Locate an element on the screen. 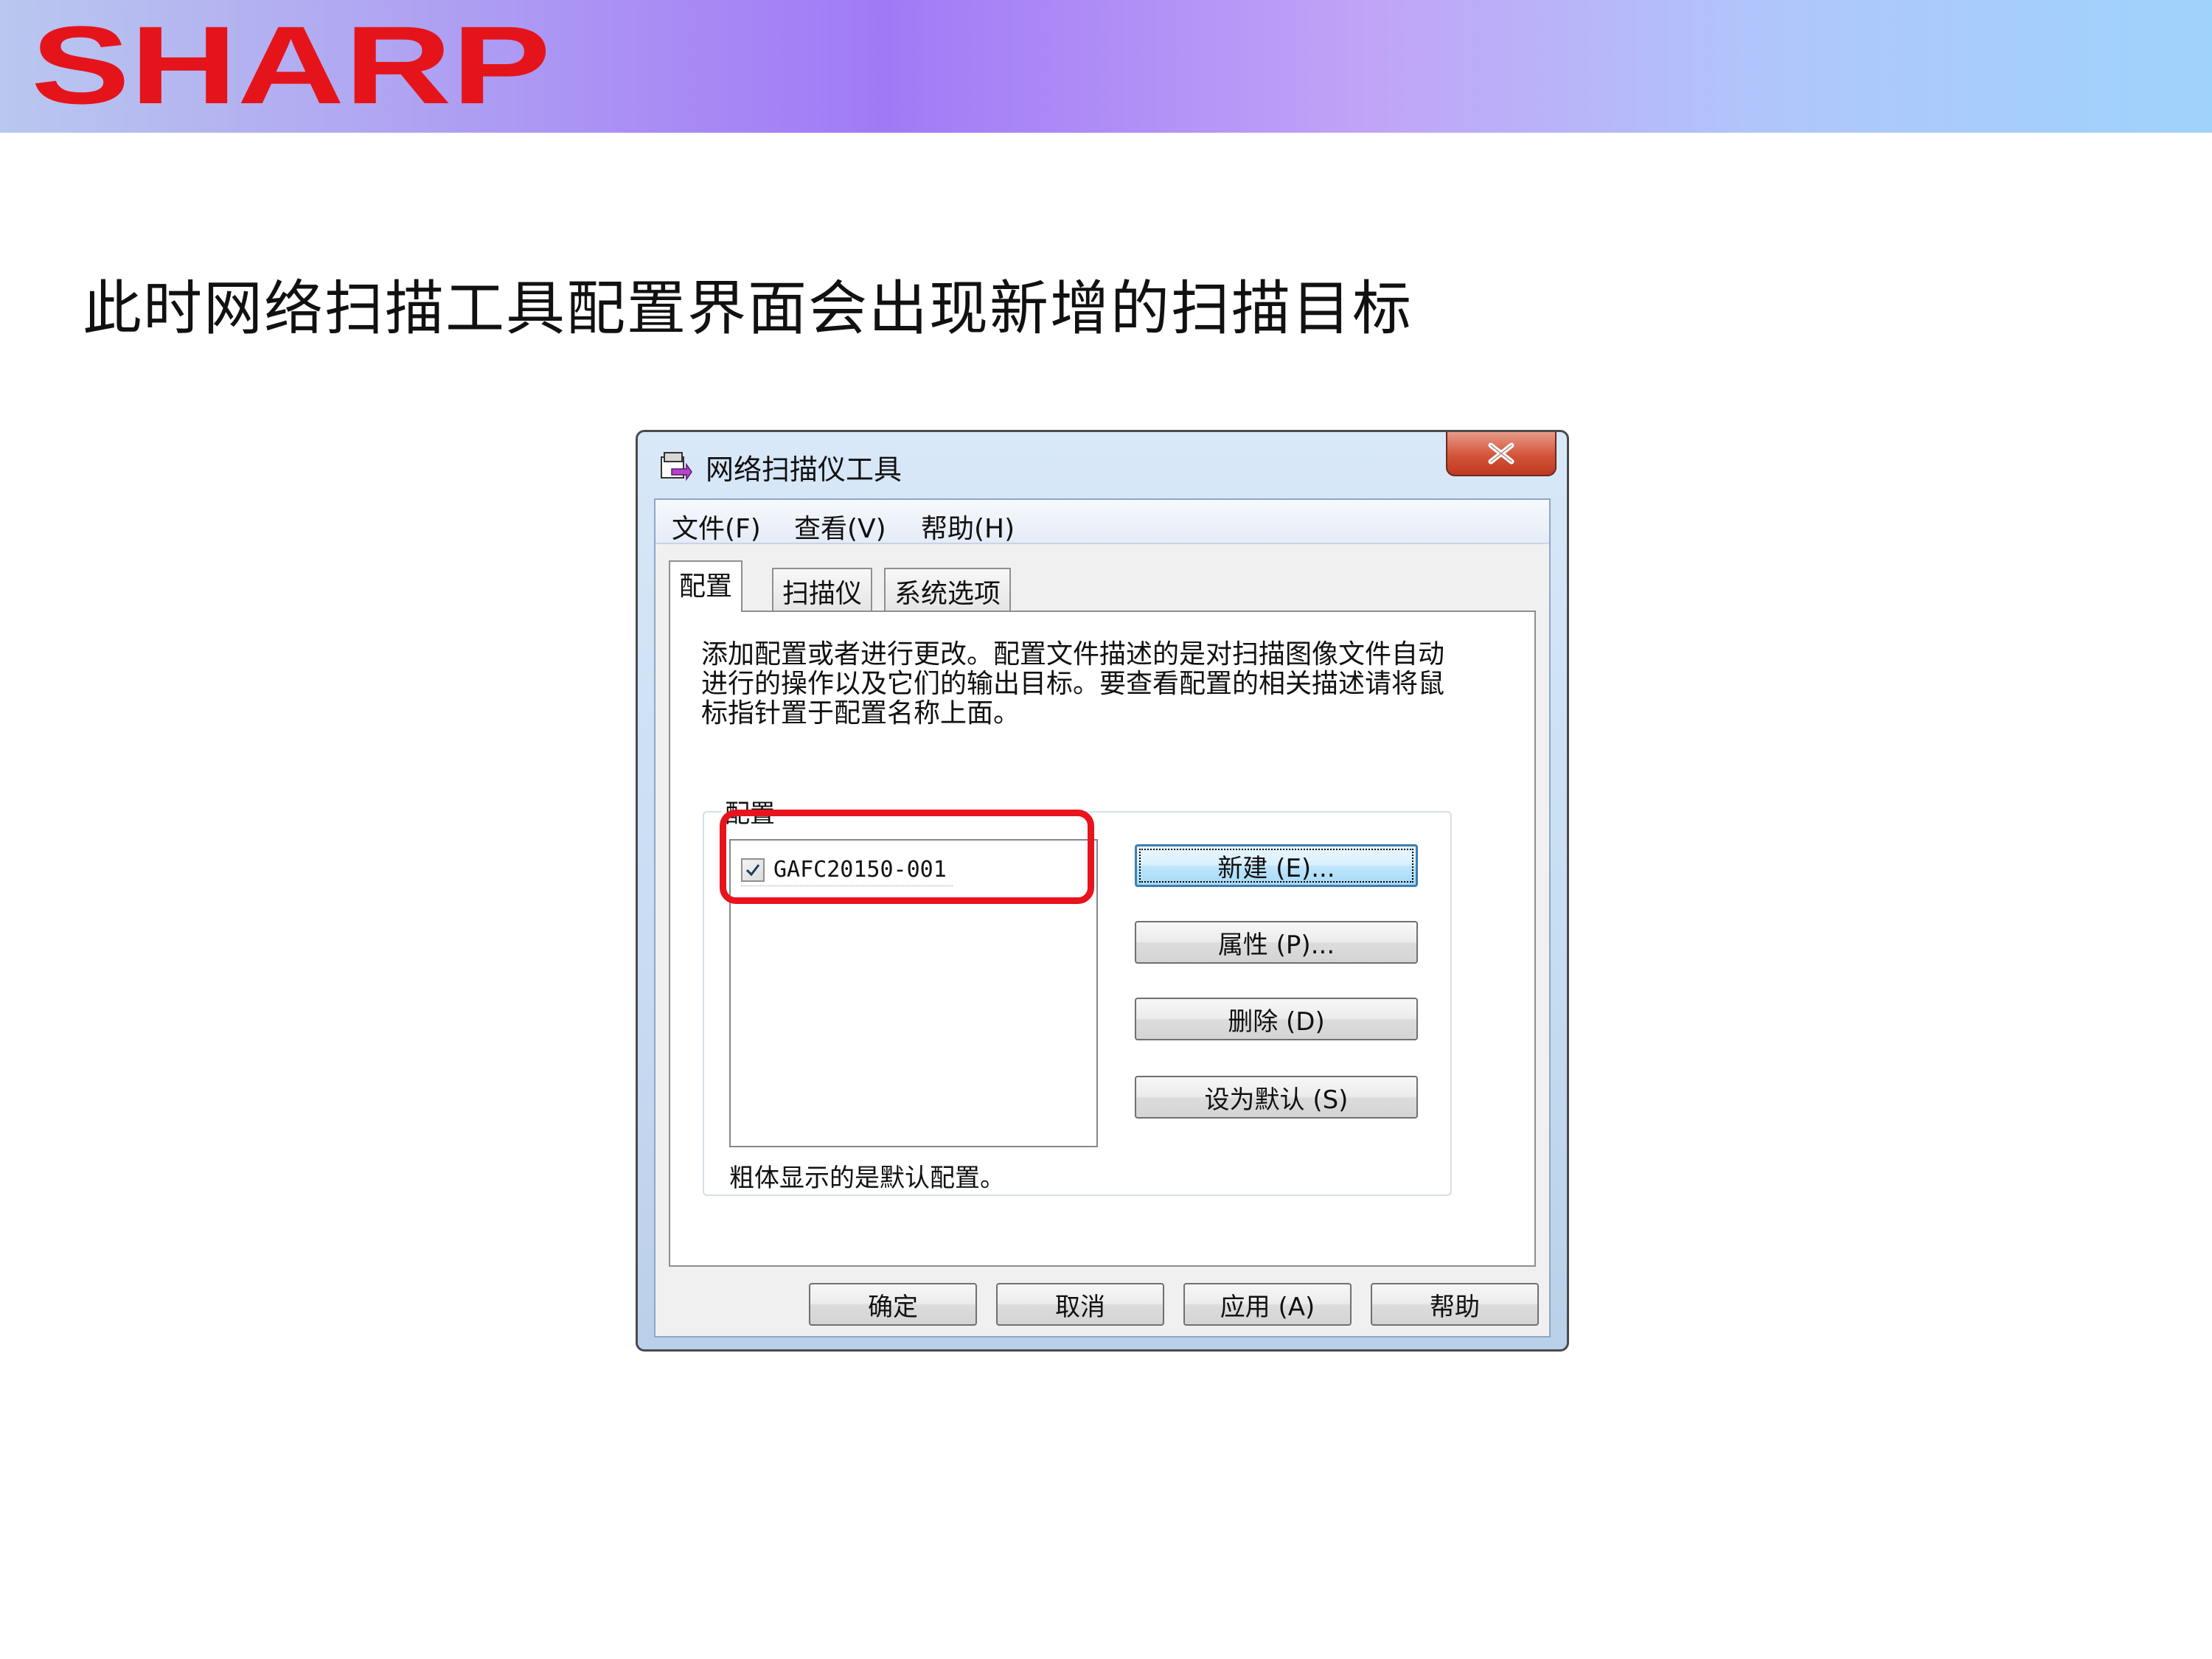 This screenshot has height=1659, width=2212. menu-view: 查看(V) is located at coordinates (840, 526).